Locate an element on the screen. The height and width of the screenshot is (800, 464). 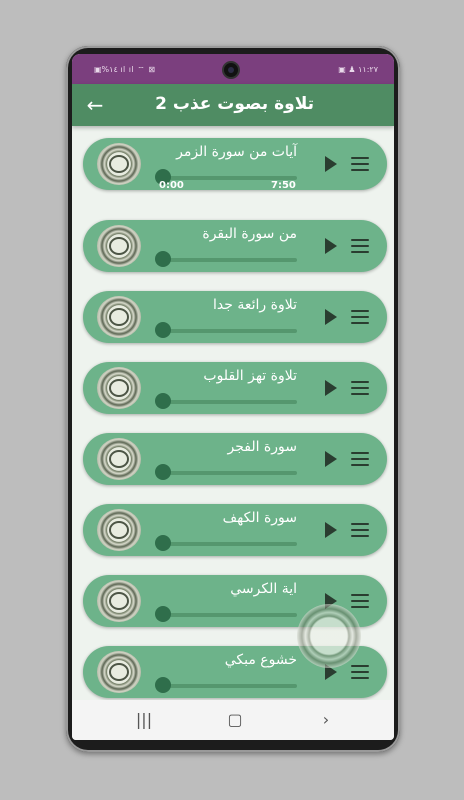
status-clock: ▣ ♟ ١١:٢٧ is located at coordinates (358, 69).